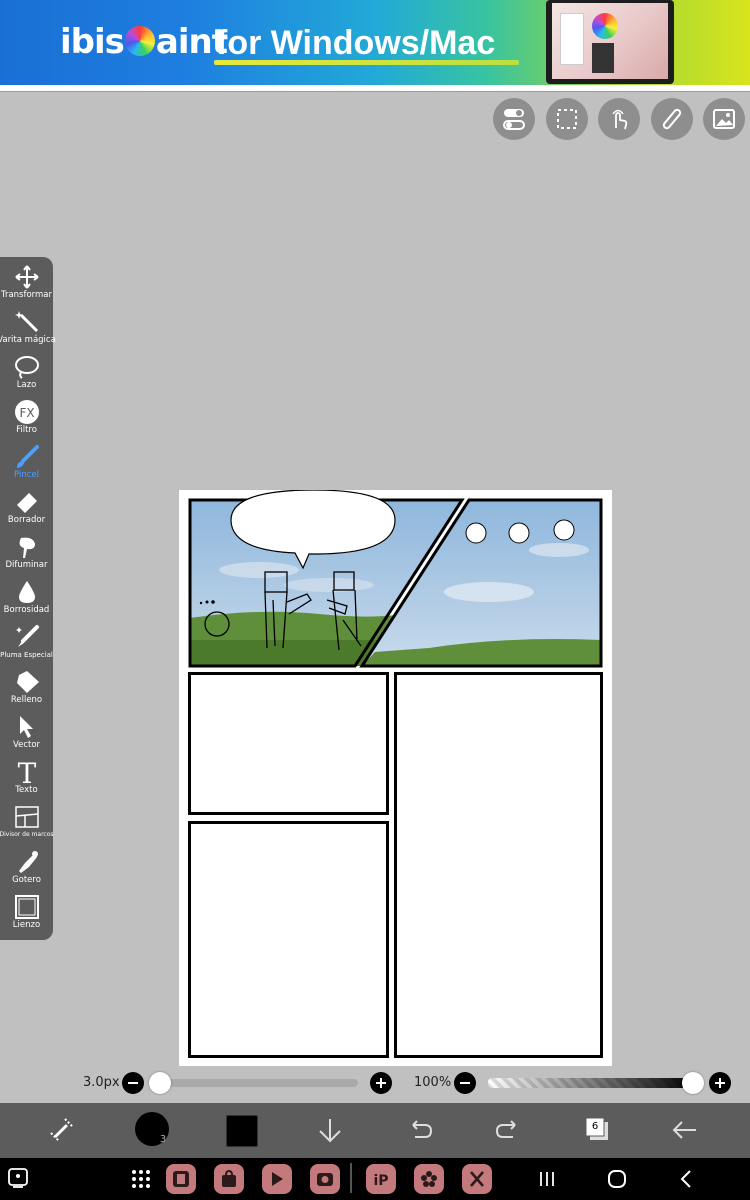  I want to click on grid-dots-icon, so click(141, 1179).